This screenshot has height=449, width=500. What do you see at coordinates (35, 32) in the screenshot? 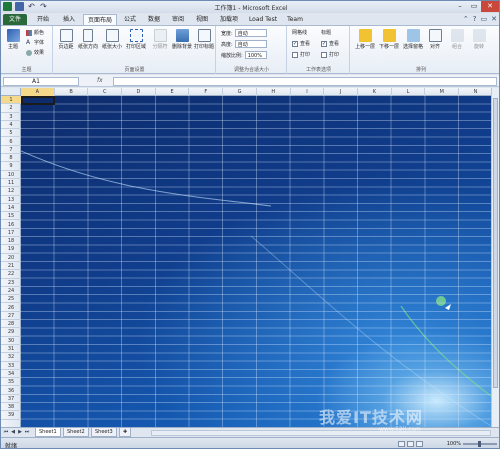
I see `colors-button: 颜色` at bounding box center [35, 32].